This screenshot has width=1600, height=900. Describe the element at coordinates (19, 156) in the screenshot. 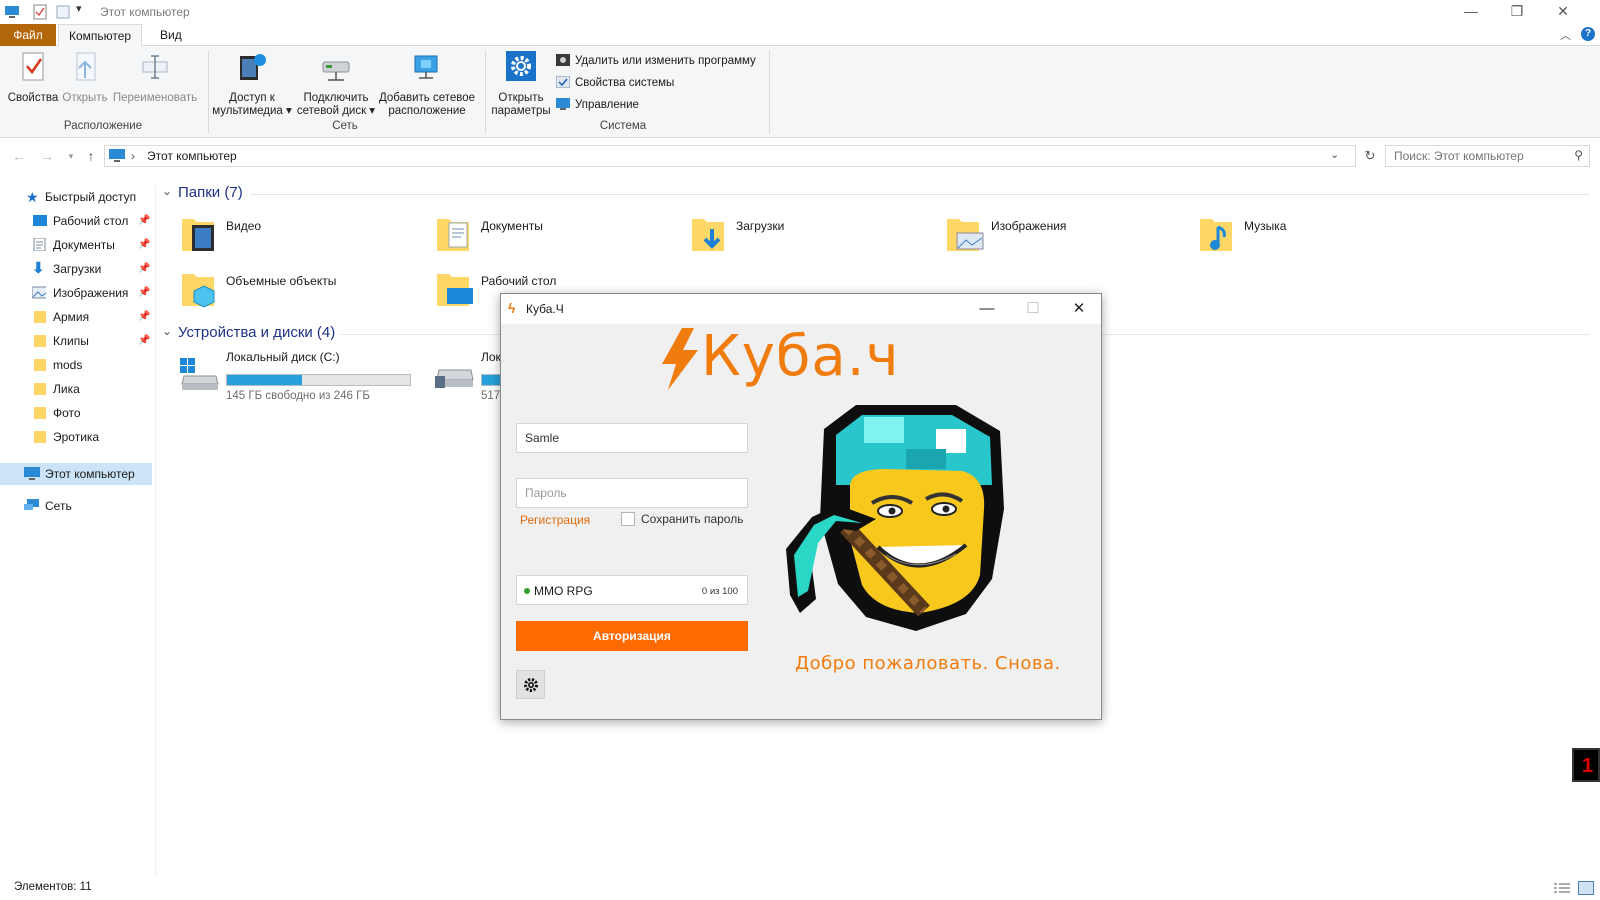

I see `back-arrow-icon: ←` at that location.